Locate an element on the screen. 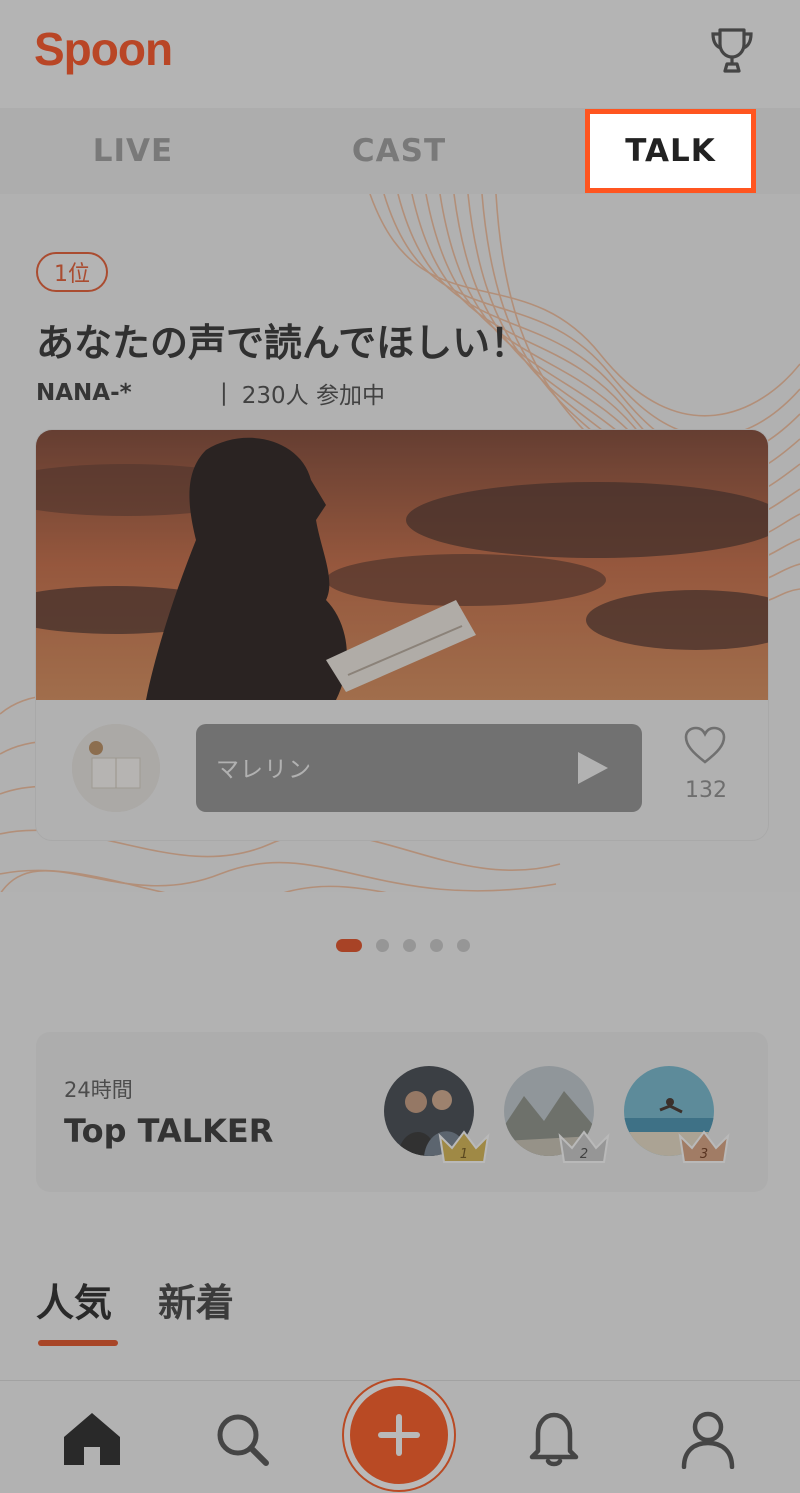 The width and height of the screenshot is (800, 1493). tab-cast: CAST is located at coordinates (399, 151).